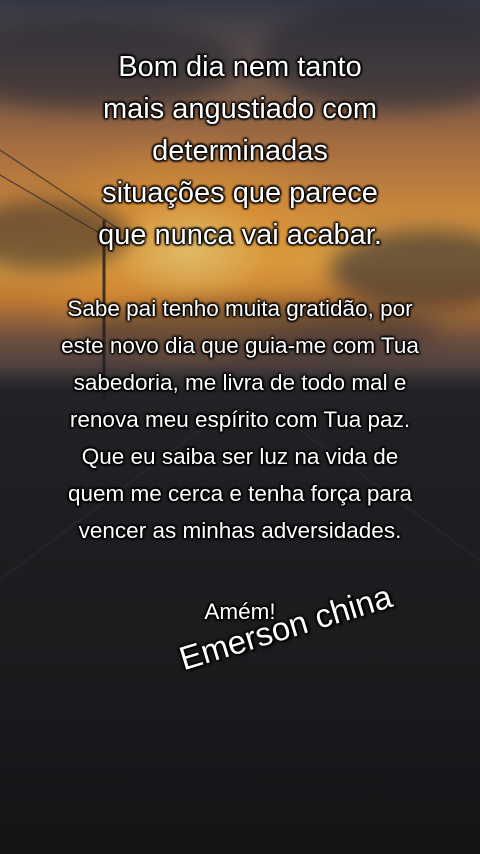 The height and width of the screenshot is (854, 480). What do you see at coordinates (240, 308) in the screenshot?
I see `paragraph-line: Sabe pai tenho muita gratidão, por` at bounding box center [240, 308].